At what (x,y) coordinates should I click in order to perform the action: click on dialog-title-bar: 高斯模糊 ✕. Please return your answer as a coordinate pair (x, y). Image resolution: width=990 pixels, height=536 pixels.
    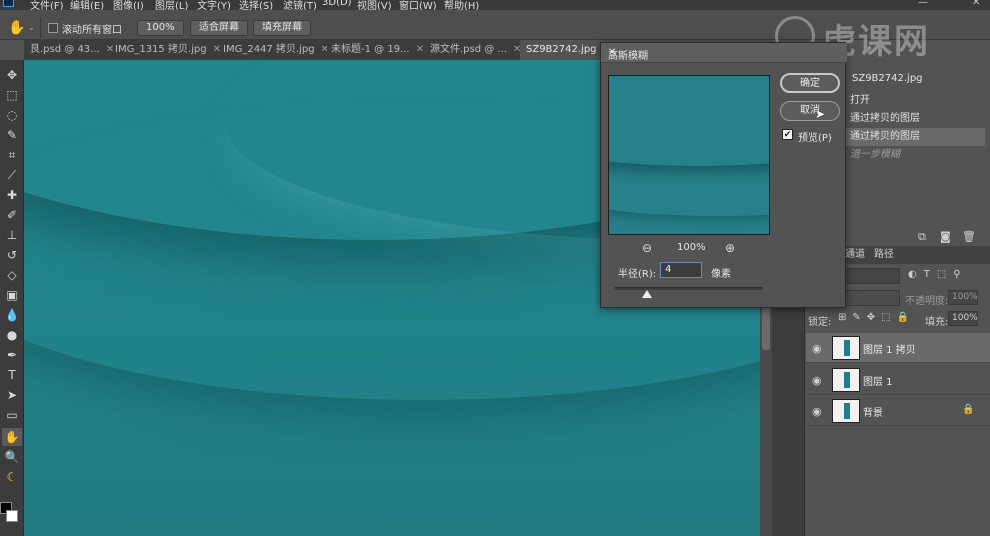
    Looking at the image, I should click on (724, 53).